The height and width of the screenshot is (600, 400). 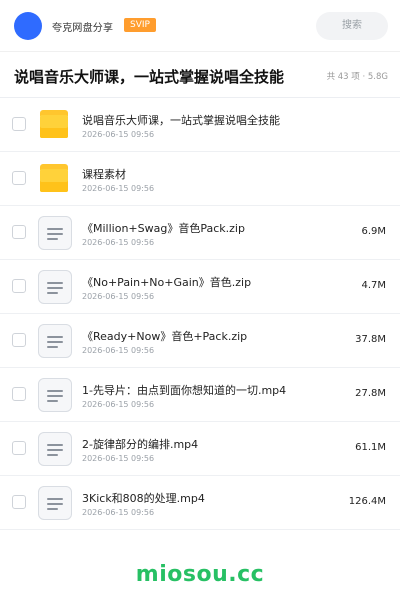 I want to click on file-name: 说唱音乐大师课，一站式掌握说唱全技能, so click(x=181, y=120).